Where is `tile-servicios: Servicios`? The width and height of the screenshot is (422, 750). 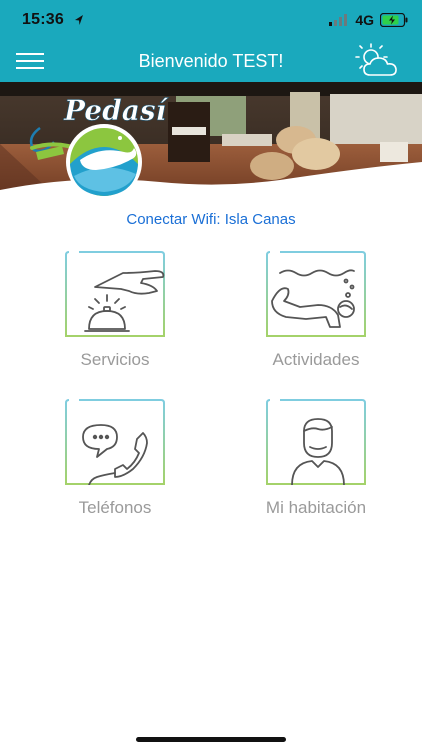 tile-servicios: Servicios is located at coordinates (115, 321).